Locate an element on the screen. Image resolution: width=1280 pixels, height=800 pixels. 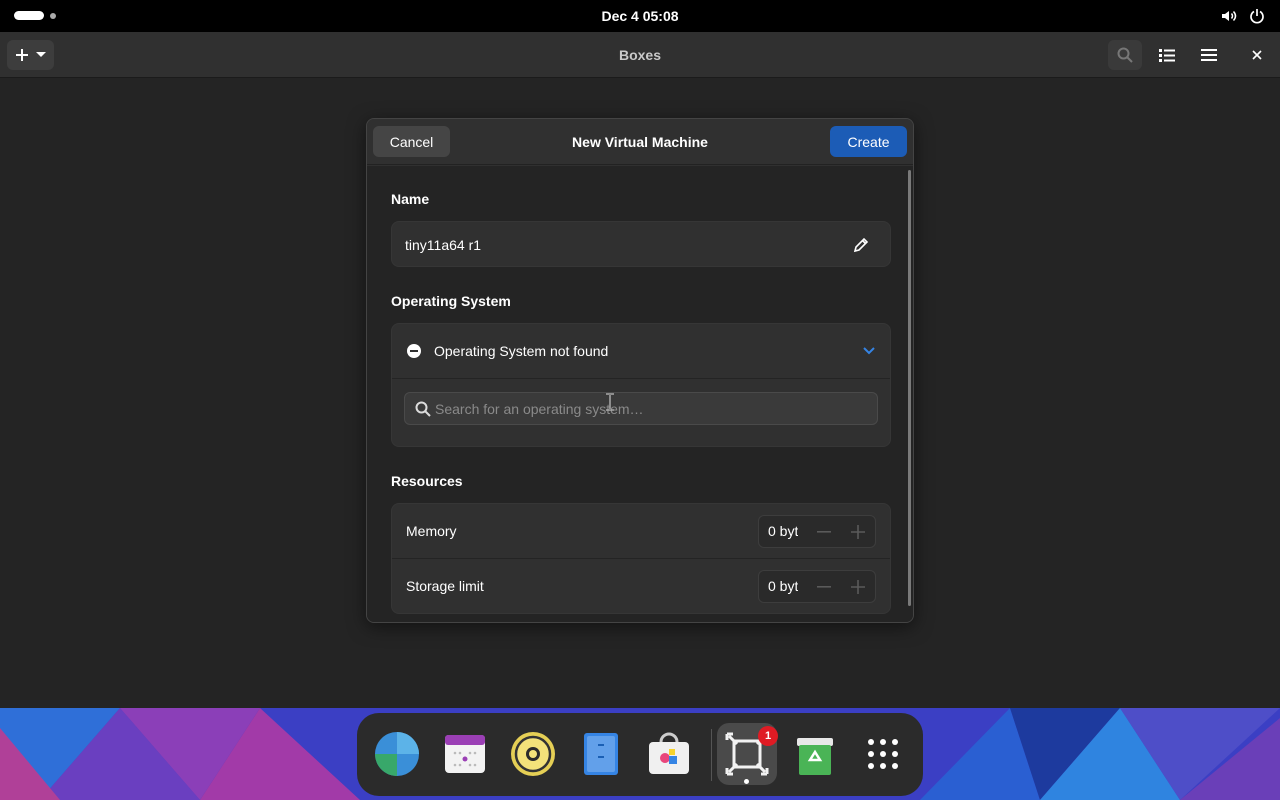
os-search-entry is located at coordinates (641, 408).